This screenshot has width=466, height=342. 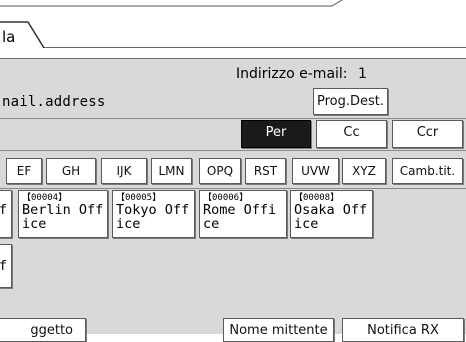 I want to click on recipient-ccr-button: Ccr, so click(x=427, y=134).